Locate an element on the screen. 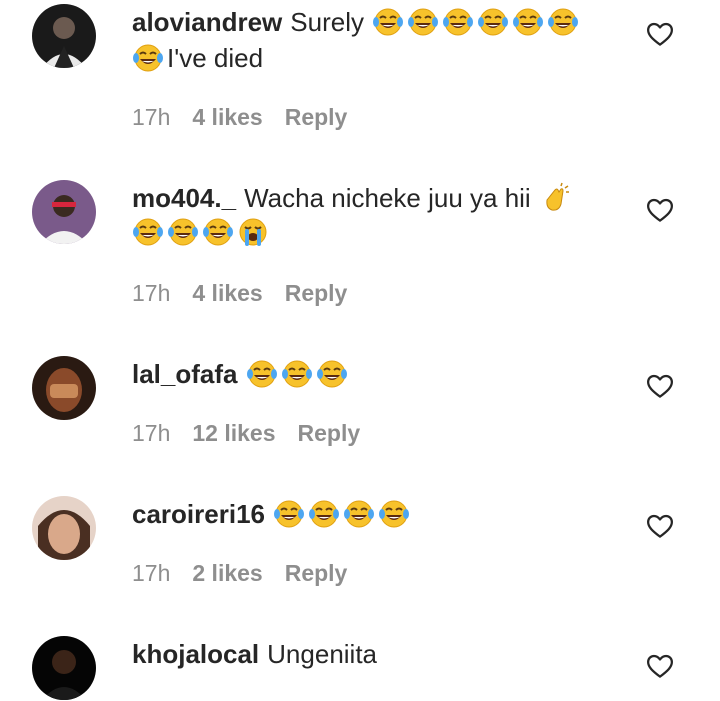 This screenshot has width=720, height=701. likes-count: 12 likes is located at coordinates (233, 433).